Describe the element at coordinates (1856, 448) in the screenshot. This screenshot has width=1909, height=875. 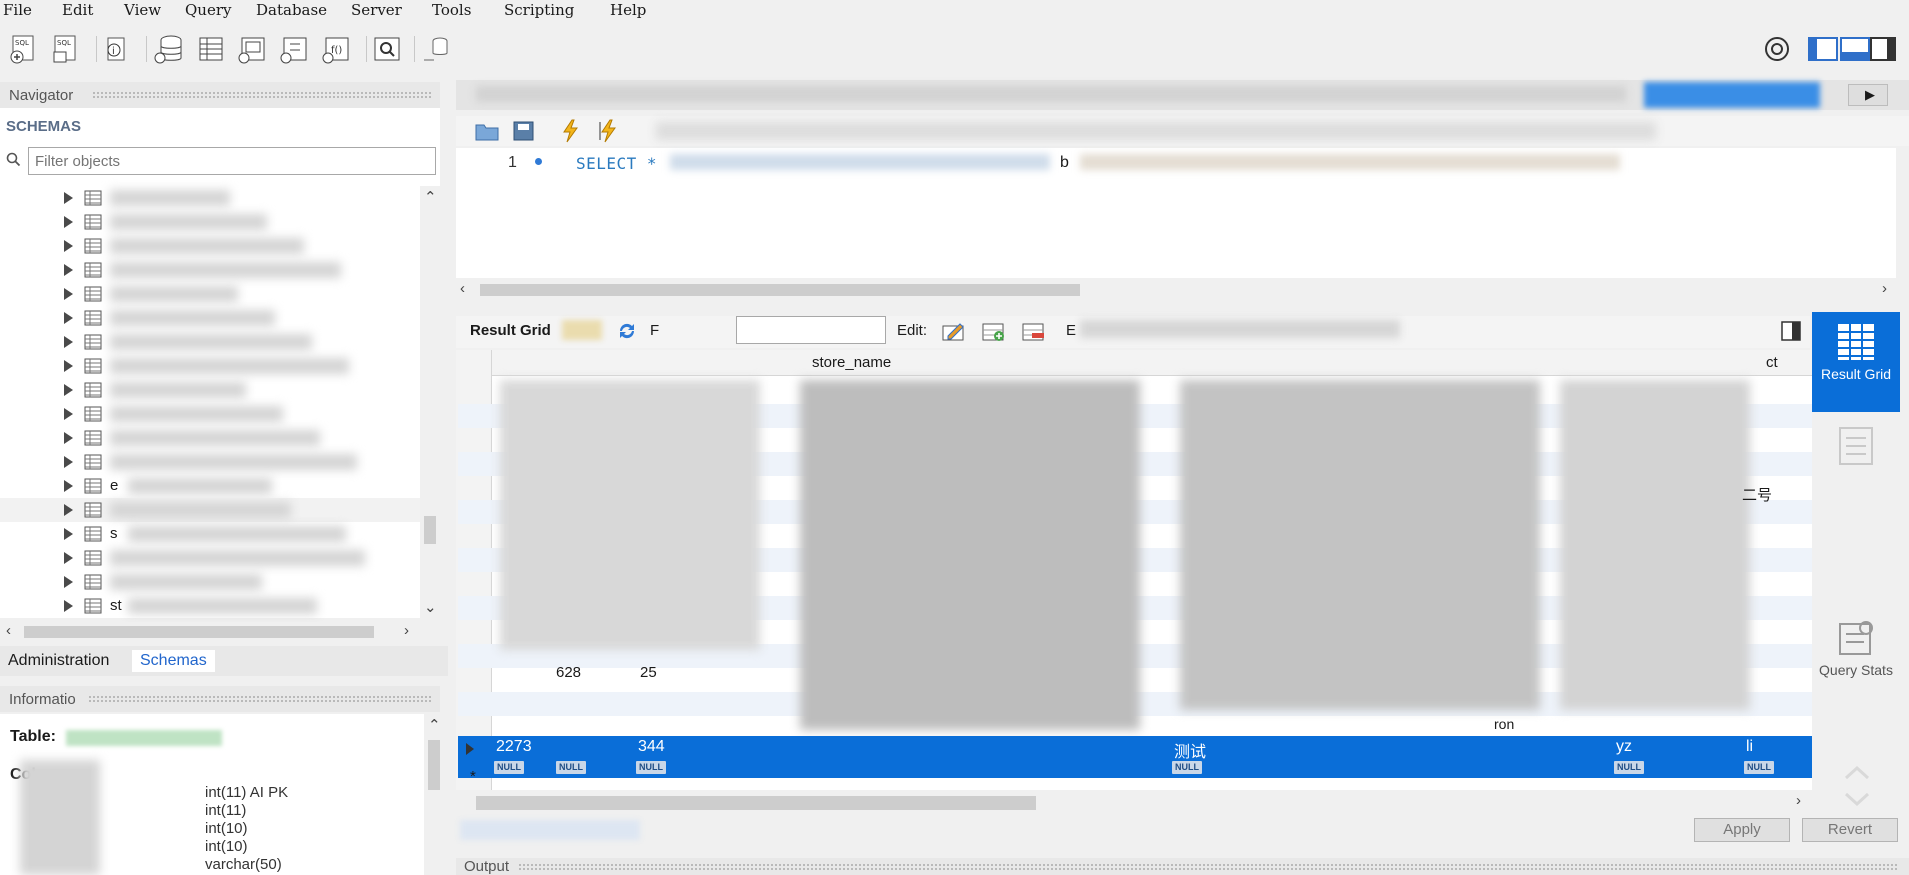
I see `form-editor-icon` at that location.